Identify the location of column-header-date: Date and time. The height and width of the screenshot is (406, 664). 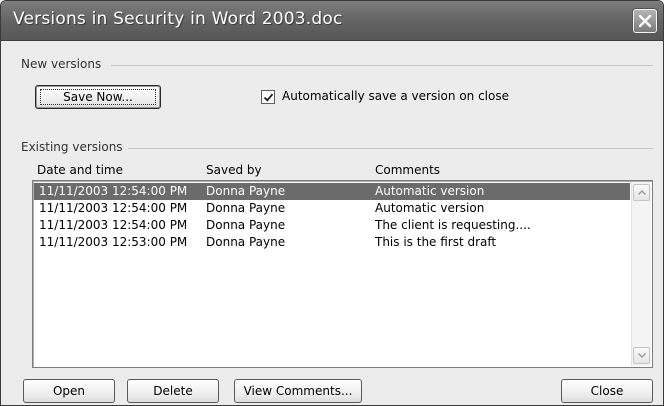
(80, 170).